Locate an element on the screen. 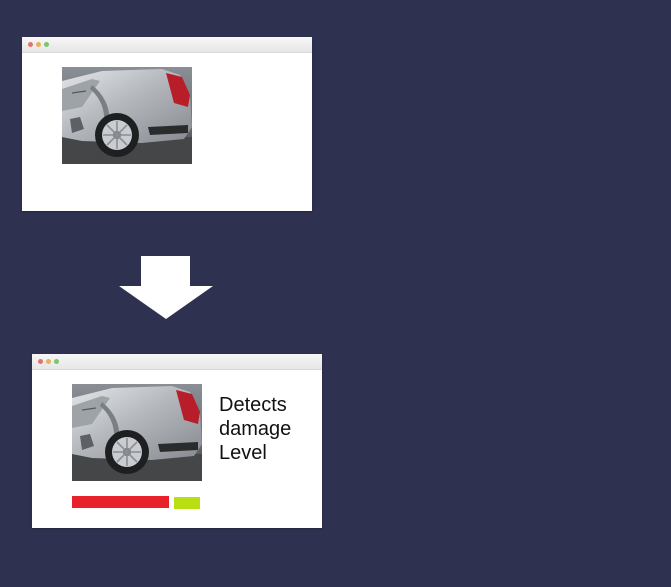 This screenshot has width=671, height=587. output-window-titlebar is located at coordinates (177, 362).